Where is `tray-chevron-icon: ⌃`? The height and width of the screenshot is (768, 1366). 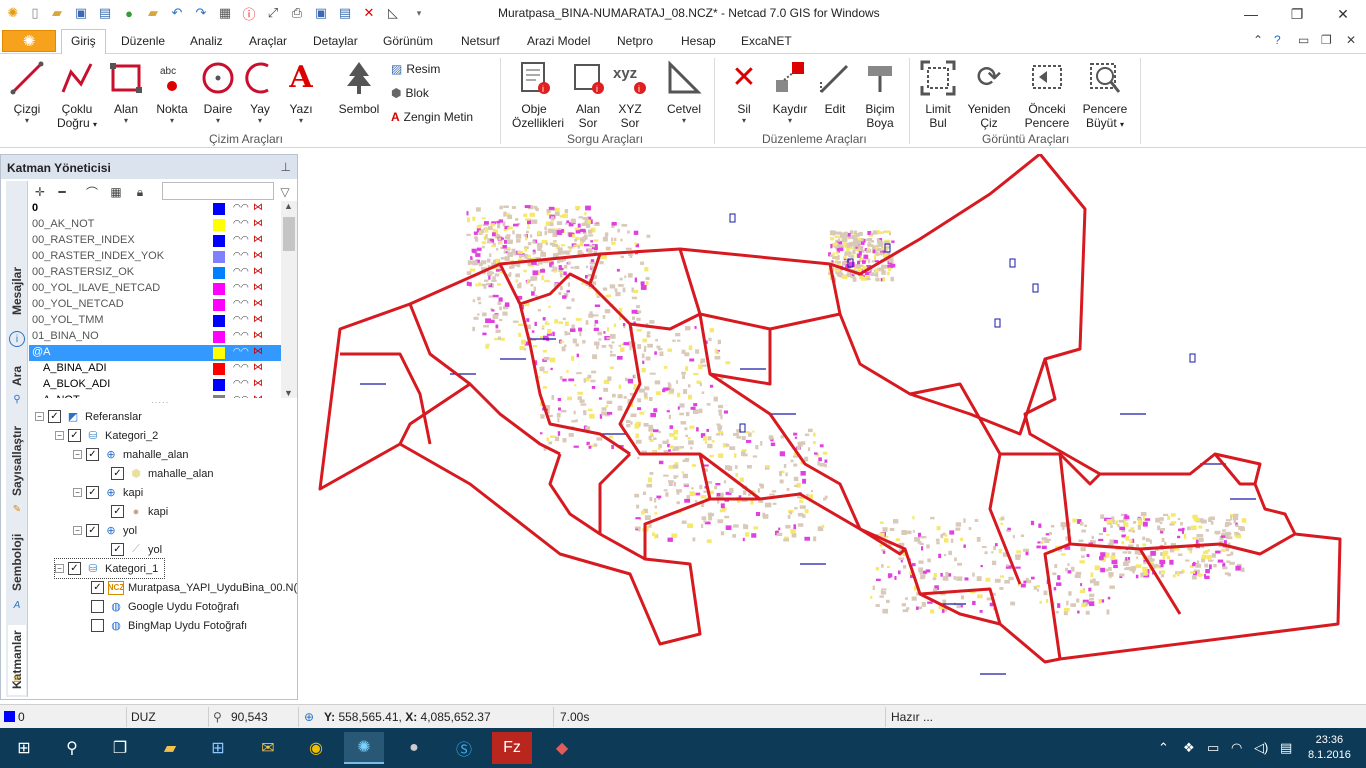
tray-chevron-icon: ⌃ is located at coordinates (1163, 748).